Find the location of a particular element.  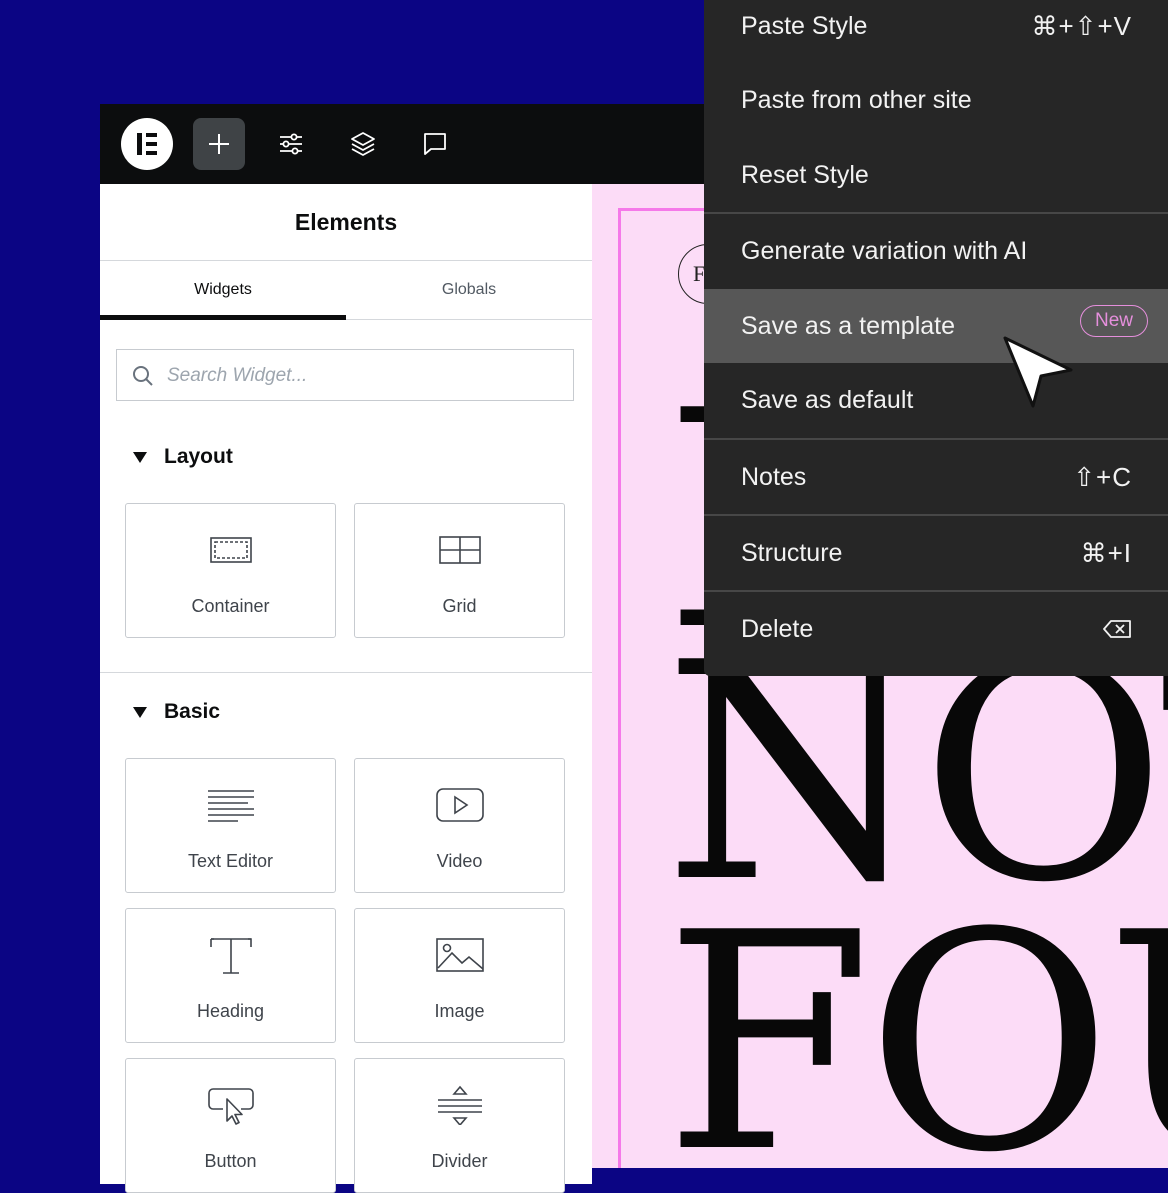

heading-icon is located at coordinates (231, 955).